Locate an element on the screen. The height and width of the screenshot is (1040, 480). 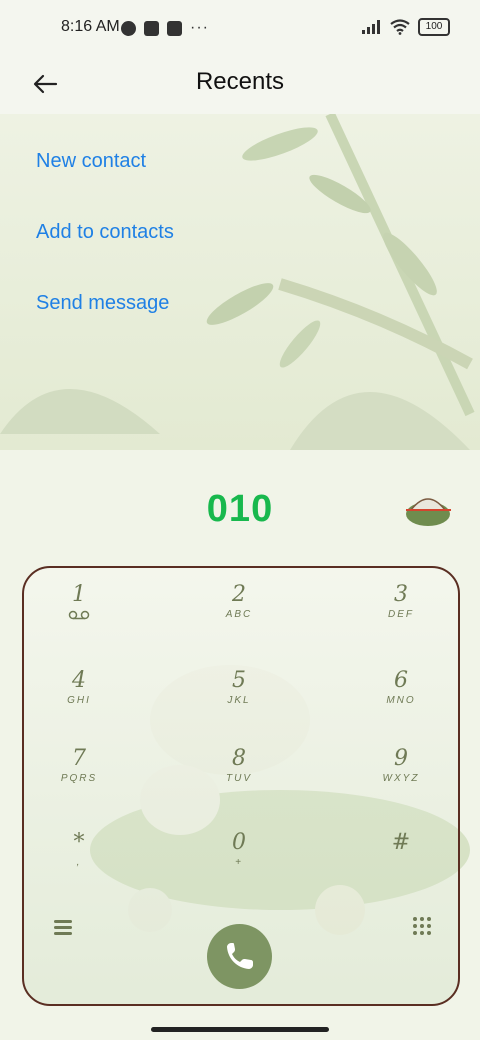
key-1: 1 is located at coordinates (79, 617).